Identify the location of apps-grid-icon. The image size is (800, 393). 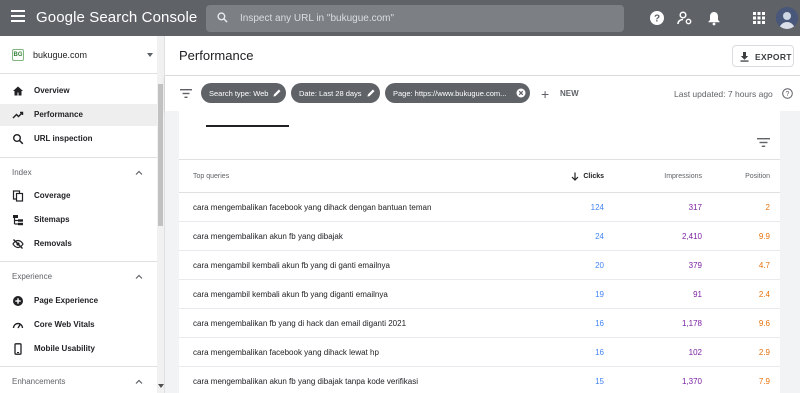
(759, 18).